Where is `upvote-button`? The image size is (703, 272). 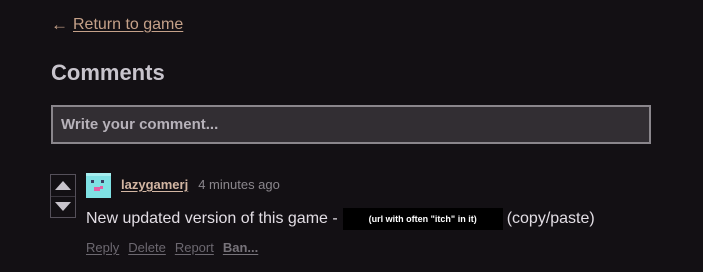 upvote-button is located at coordinates (63, 185).